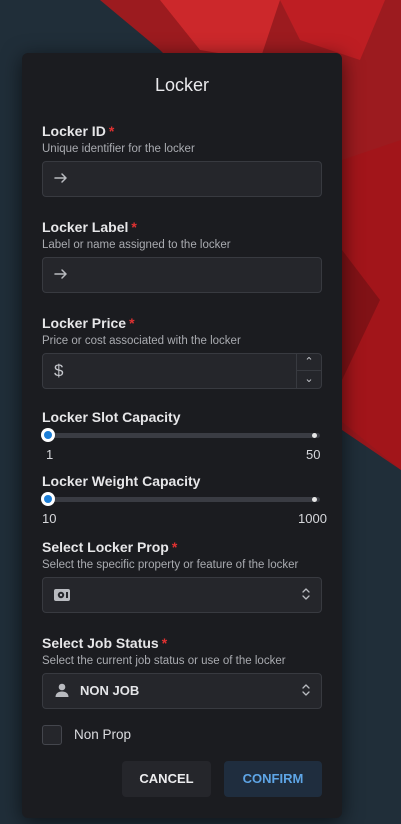 The width and height of the screenshot is (401, 824). Describe the element at coordinates (49, 518) in the screenshot. I see `weight-capacity-min: 10` at that location.